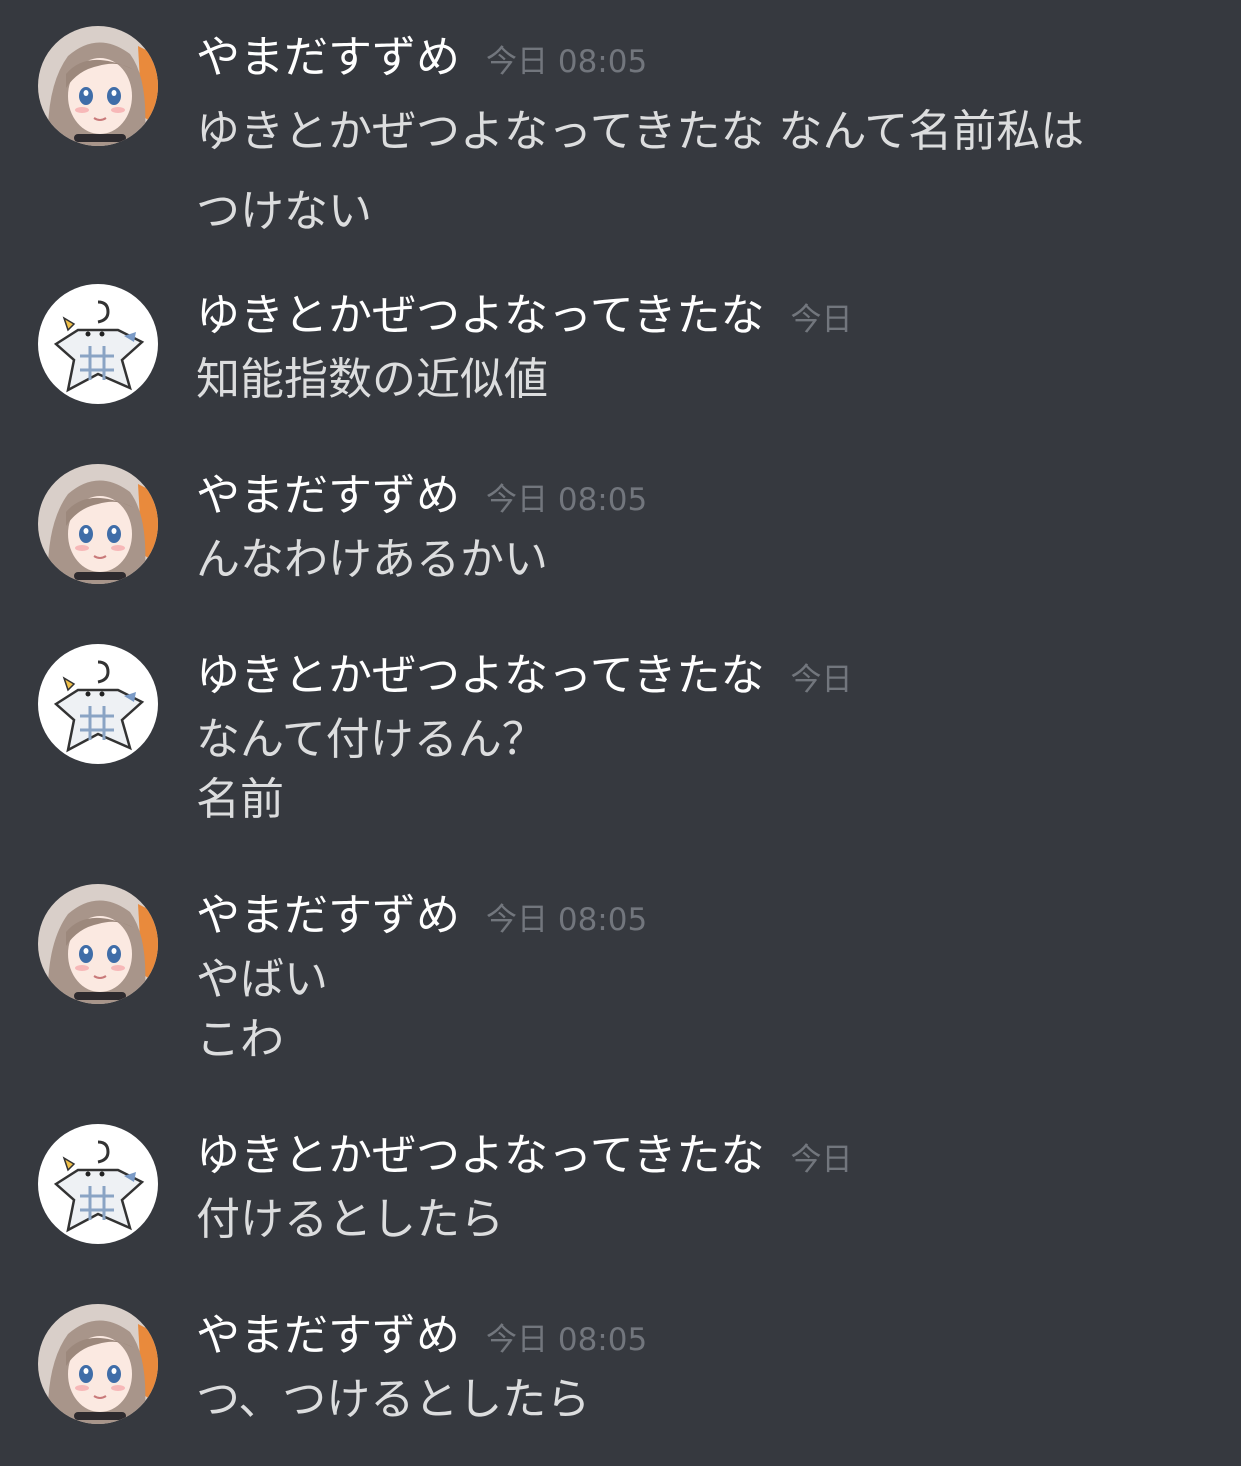  Describe the element at coordinates (371, 739) in the screenshot. I see `message-text: なんて付けるん？` at that location.